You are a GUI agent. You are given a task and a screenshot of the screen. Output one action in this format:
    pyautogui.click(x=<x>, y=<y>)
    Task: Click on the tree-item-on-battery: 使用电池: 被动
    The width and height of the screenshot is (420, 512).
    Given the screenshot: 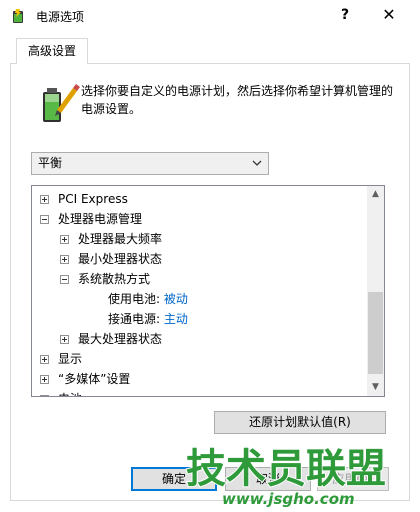 What is the action you would take?
    pyautogui.click(x=148, y=299)
    